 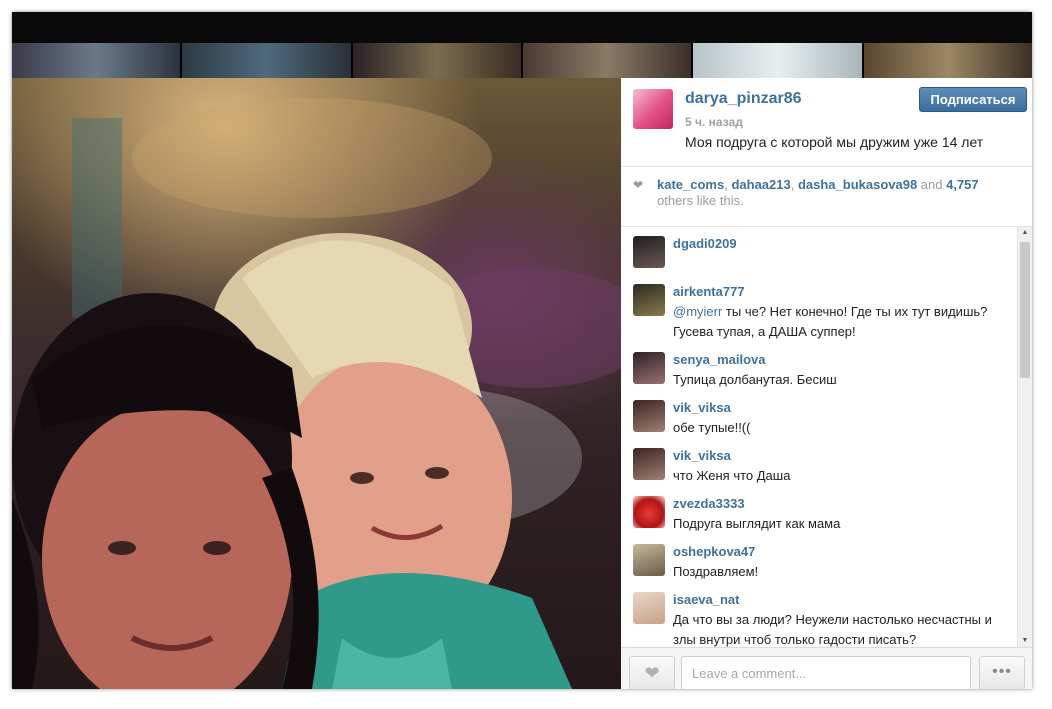 What do you see at coordinates (743, 99) in the screenshot?
I see `owner-username: darya_pinzar86` at bounding box center [743, 99].